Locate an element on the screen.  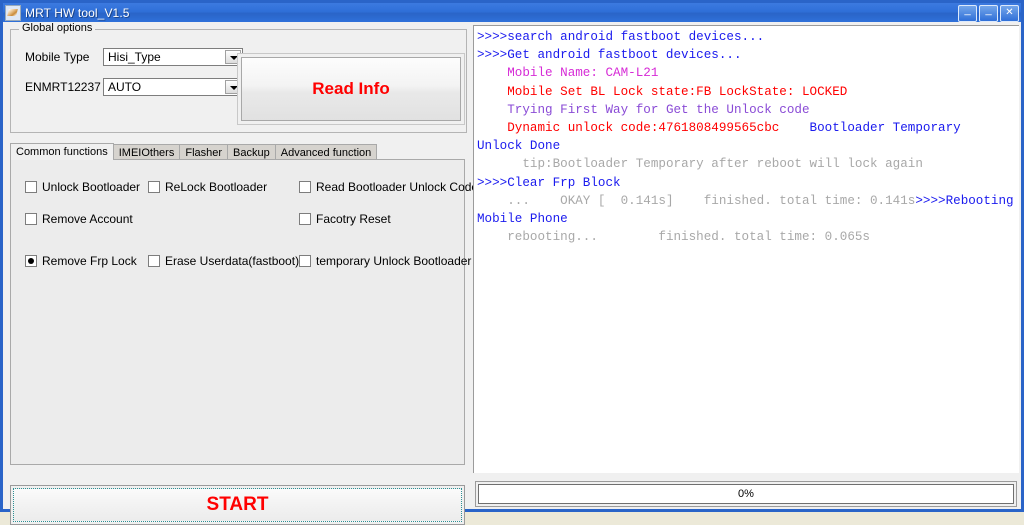
tab-backup: Backup is located at coordinates (251, 152).